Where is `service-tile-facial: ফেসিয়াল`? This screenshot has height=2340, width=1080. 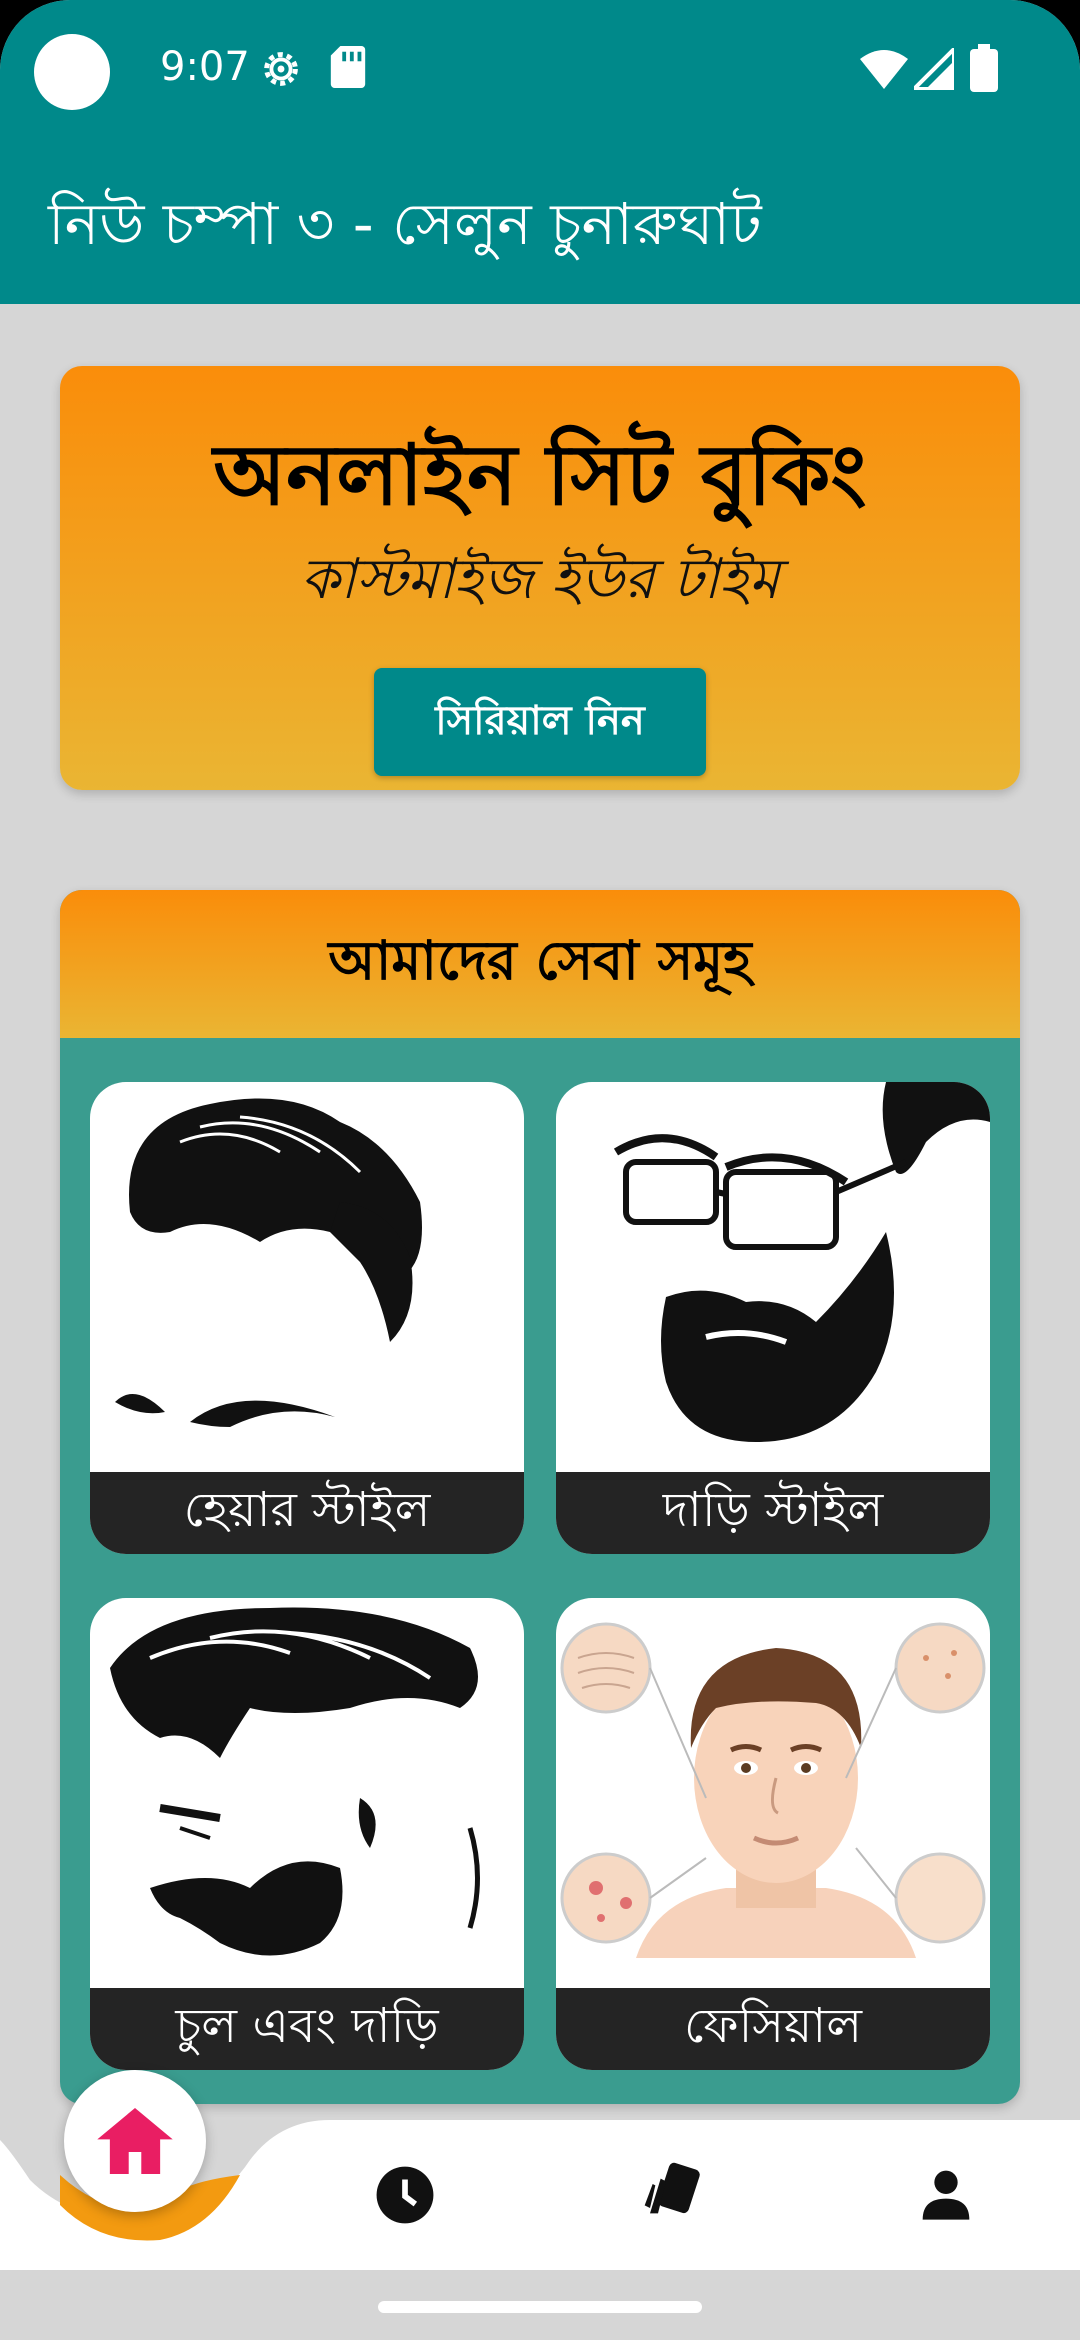 service-tile-facial: ফেসিয়াল is located at coordinates (773, 1834).